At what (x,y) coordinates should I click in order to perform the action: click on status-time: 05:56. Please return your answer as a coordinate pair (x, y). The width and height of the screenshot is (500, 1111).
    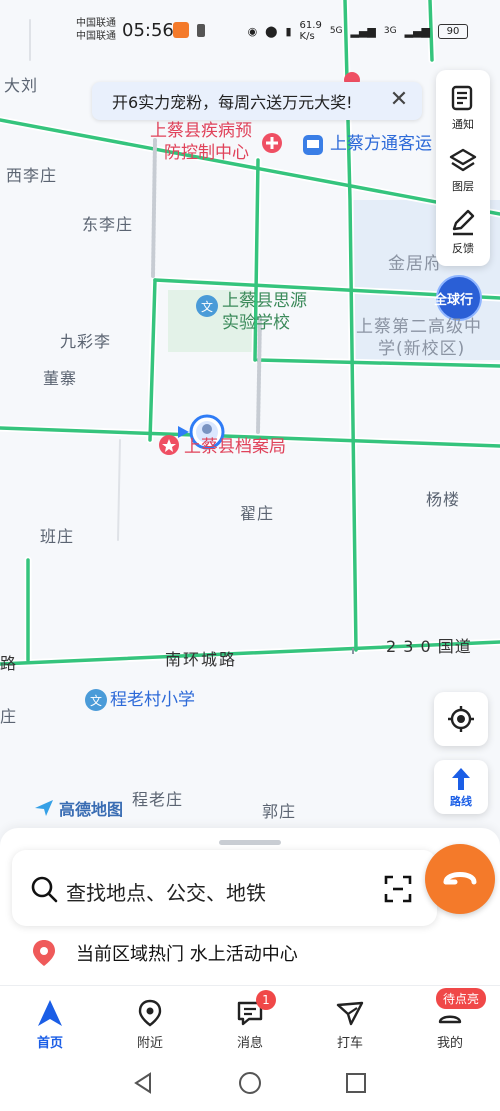
    Looking at the image, I should click on (148, 30).